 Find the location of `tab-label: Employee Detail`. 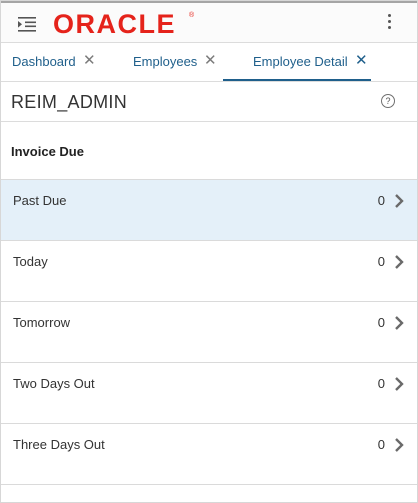

tab-label: Employee Detail is located at coordinates (300, 61).